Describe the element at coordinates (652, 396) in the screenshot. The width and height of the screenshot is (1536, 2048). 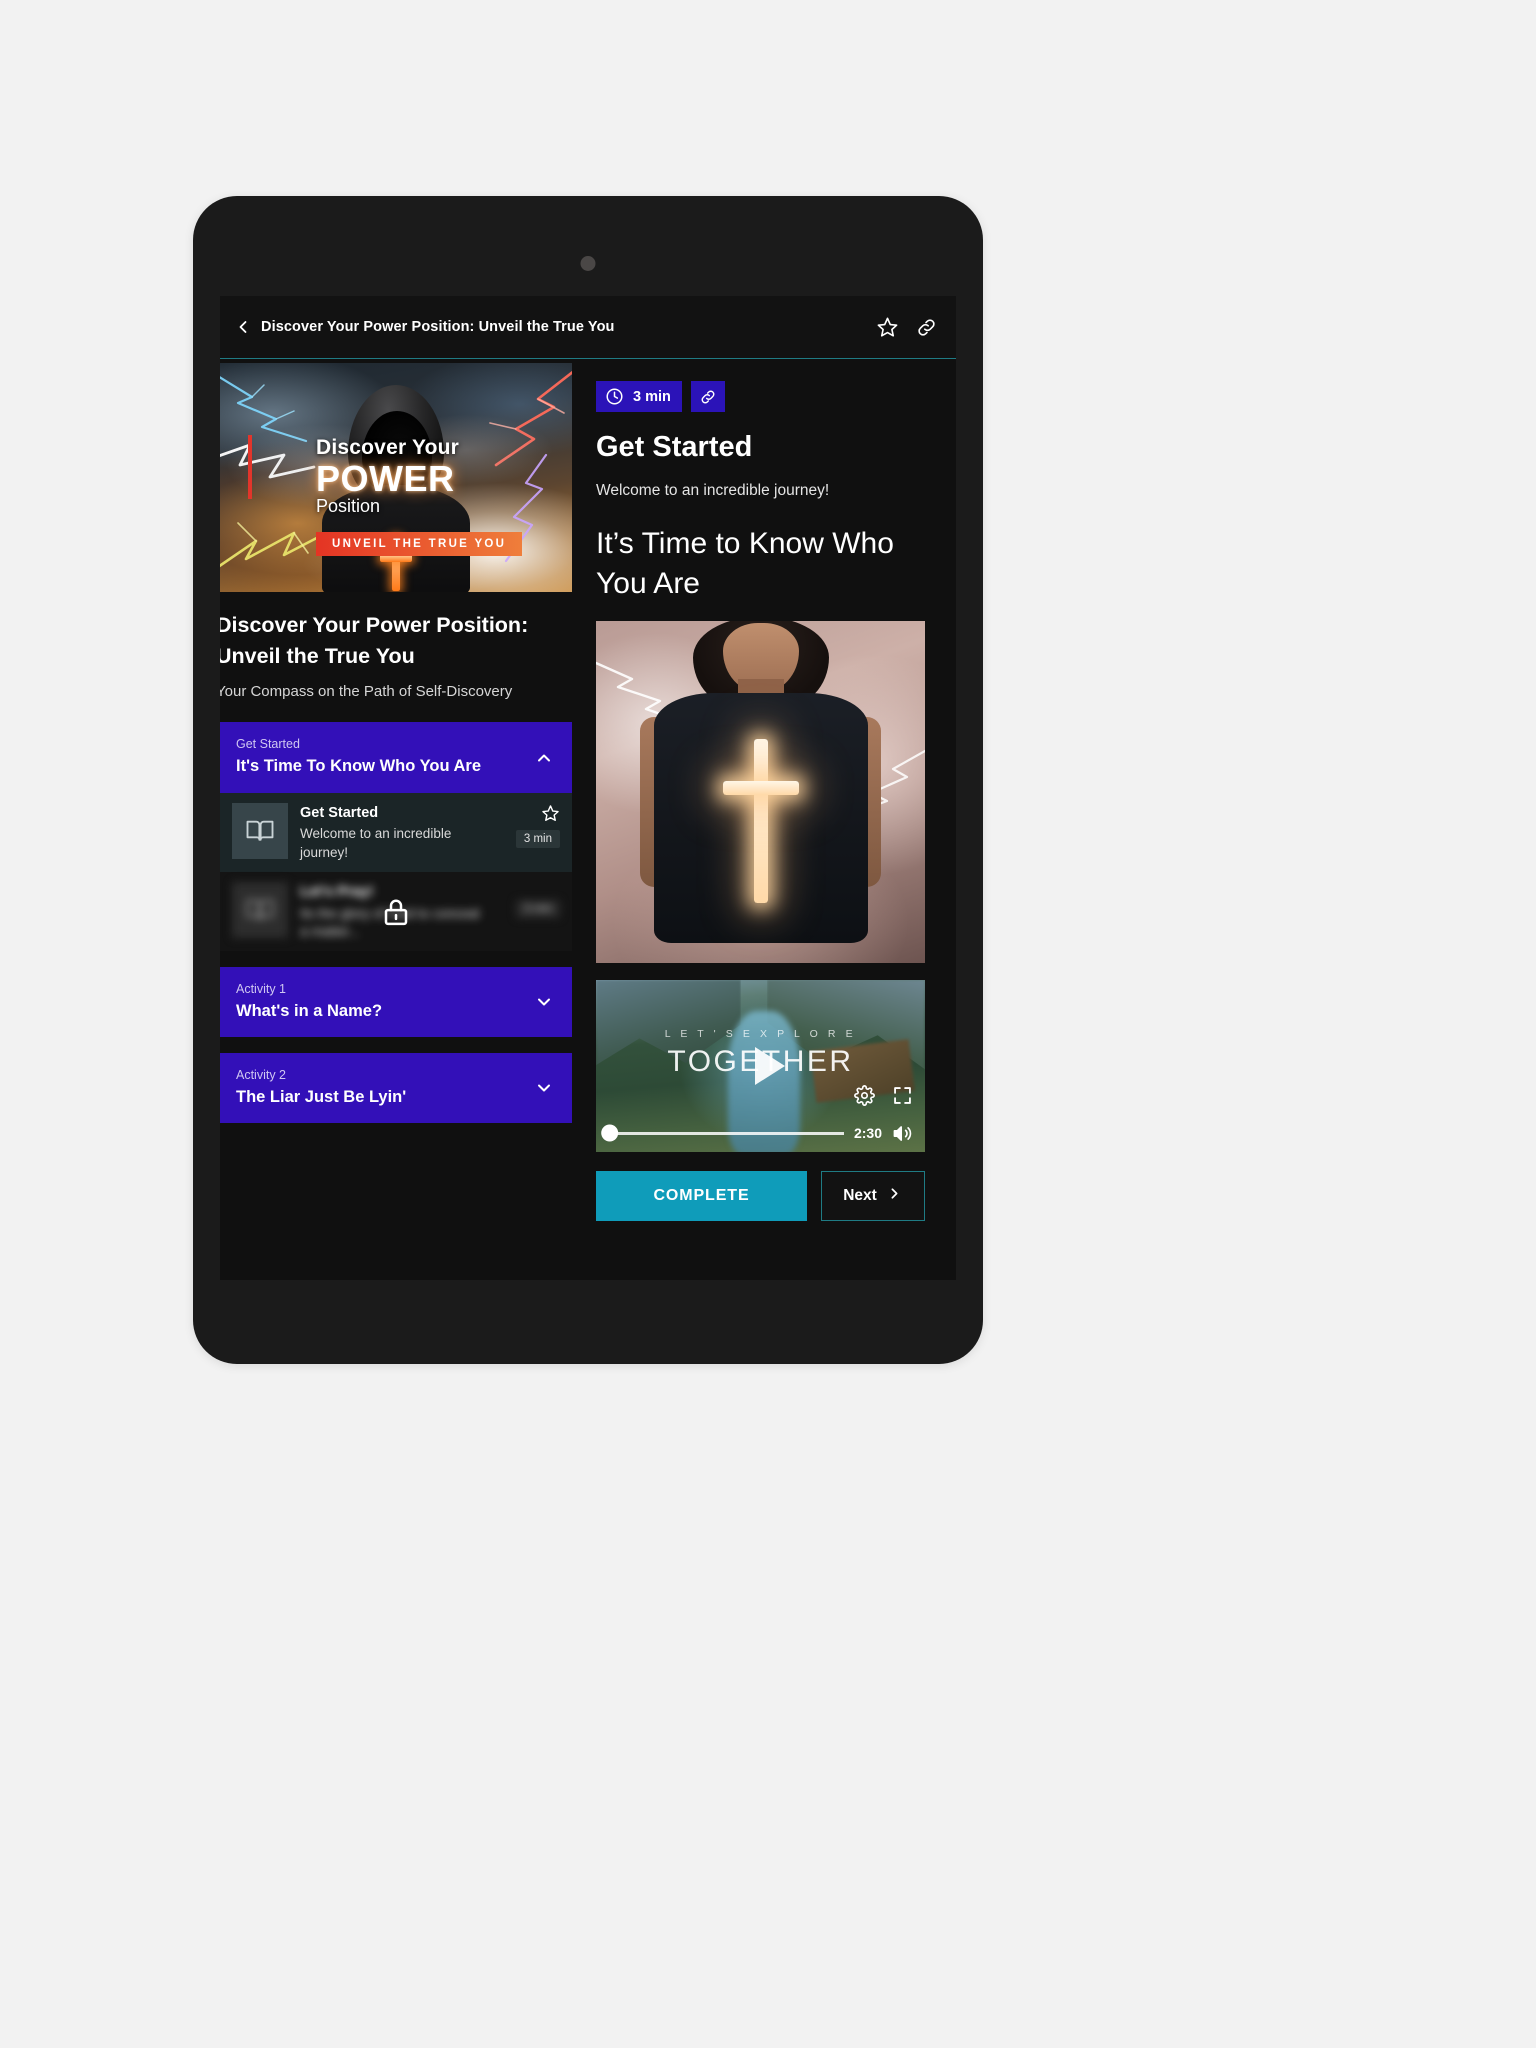
I see `duration-value: 3 min` at that location.